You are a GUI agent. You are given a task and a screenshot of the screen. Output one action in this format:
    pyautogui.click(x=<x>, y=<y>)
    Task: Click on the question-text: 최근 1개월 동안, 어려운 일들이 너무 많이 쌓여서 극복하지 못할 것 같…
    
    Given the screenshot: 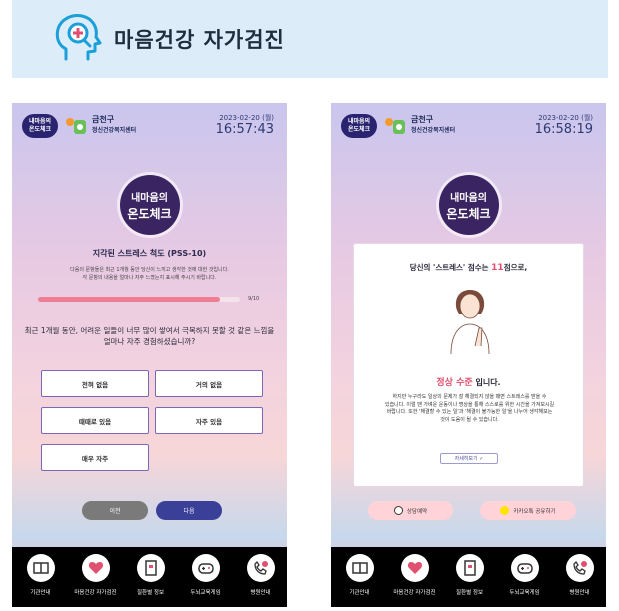 What is the action you would take?
    pyautogui.click(x=149, y=336)
    